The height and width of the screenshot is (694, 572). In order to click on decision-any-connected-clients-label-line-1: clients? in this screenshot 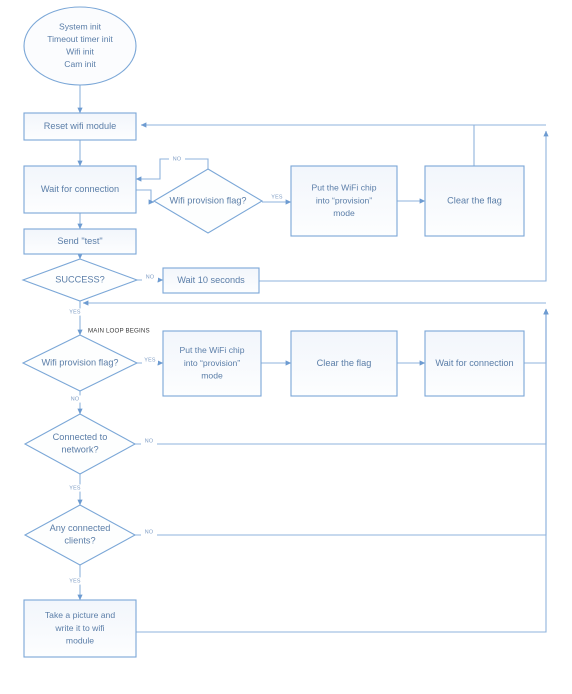, I will do `click(79, 541)`.